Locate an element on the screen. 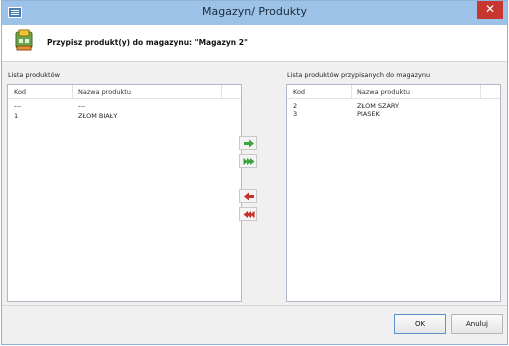 The width and height of the screenshot is (509, 346). left-list-header: Kod Nazwa produktu is located at coordinates (124, 92).